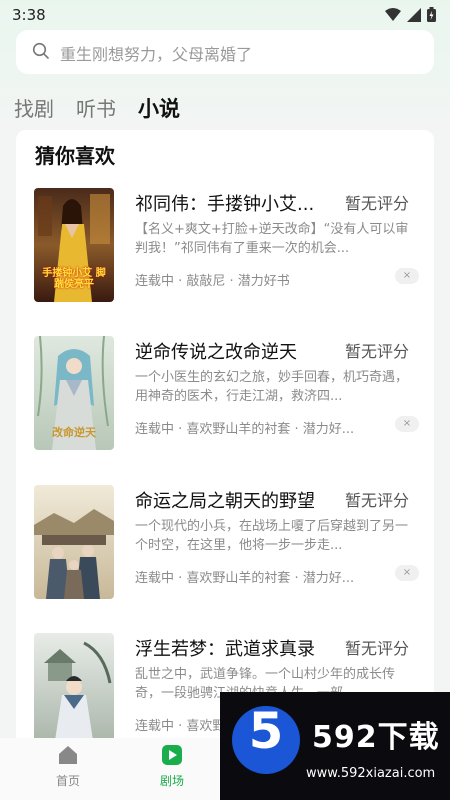  I want to click on section-title: 猜你喜欢, so click(75, 156).